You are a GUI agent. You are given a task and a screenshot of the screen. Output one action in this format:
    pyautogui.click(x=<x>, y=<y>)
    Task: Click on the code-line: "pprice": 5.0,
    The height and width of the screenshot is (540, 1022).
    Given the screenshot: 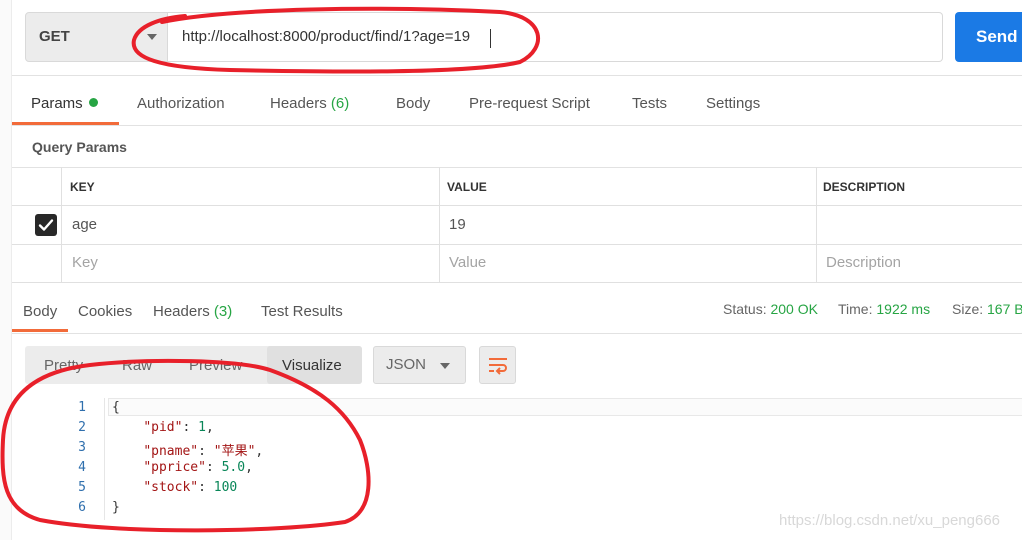 What is the action you would take?
    pyautogui.click(x=198, y=467)
    